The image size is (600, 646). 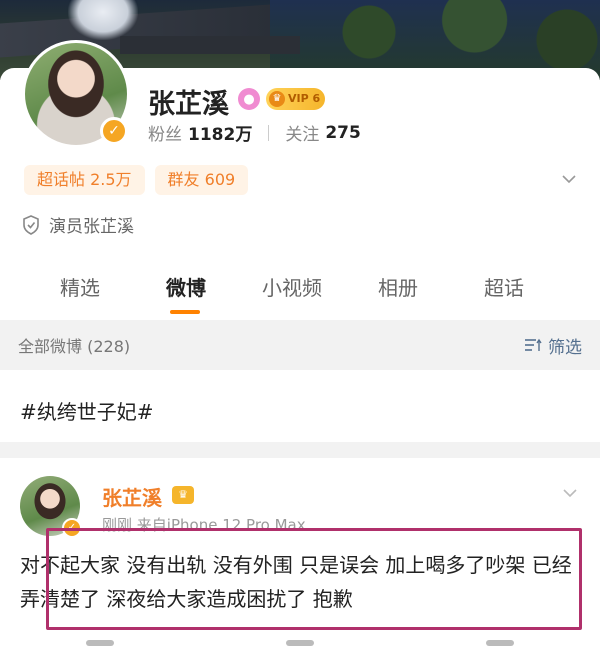 What do you see at coordinates (220, 132) in the screenshot?
I see `followers-count: 1182万` at bounding box center [220, 132].